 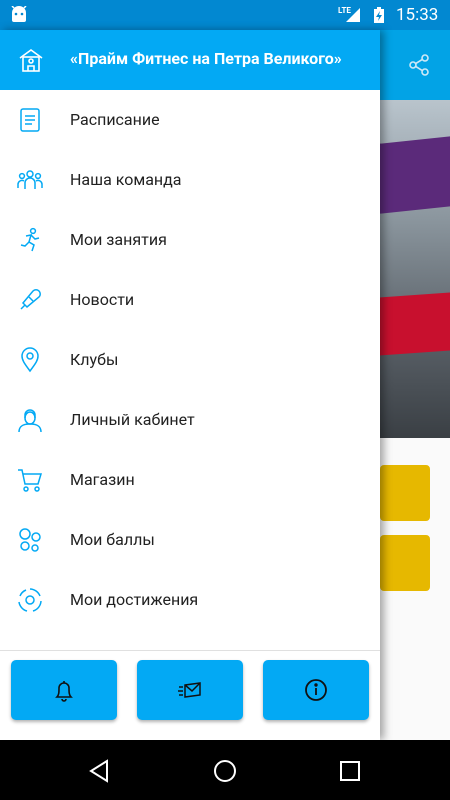 I want to click on menu-item-news: Новости, so click(x=190, y=300).